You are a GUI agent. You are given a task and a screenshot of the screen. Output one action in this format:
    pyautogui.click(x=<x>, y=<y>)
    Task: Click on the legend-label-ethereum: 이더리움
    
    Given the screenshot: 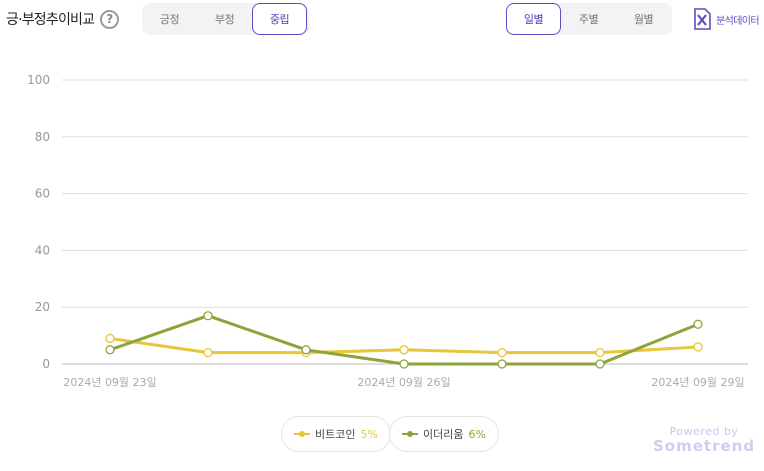 What is the action you would take?
    pyautogui.click(x=443, y=434)
    